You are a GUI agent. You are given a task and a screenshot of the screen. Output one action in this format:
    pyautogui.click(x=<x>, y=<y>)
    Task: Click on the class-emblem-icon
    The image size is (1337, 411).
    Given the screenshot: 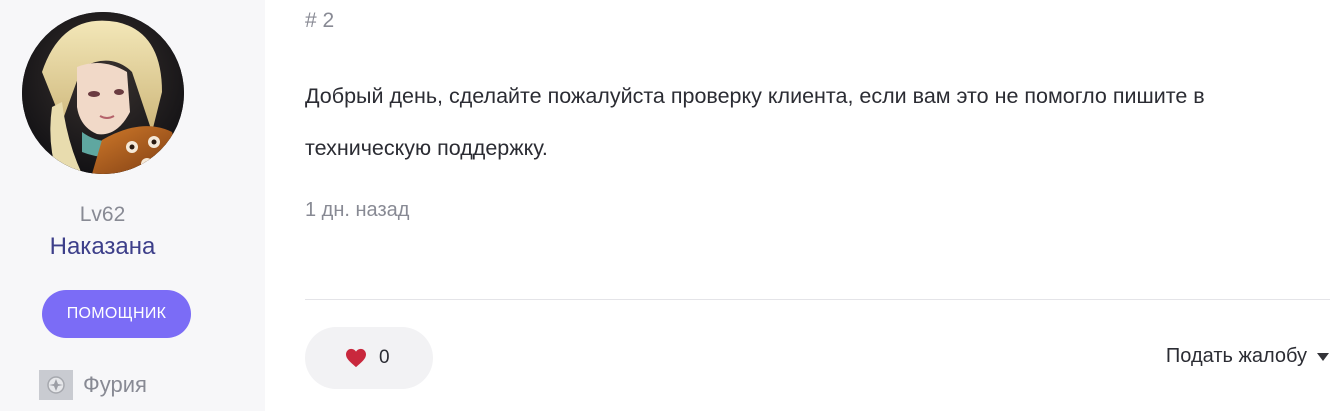 What is the action you would take?
    pyautogui.click(x=56, y=385)
    